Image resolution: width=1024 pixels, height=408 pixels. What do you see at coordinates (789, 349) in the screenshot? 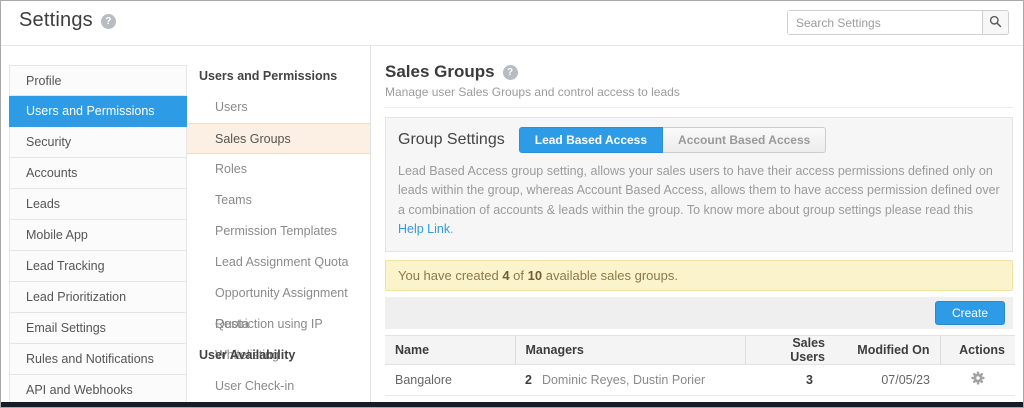
I see `column-header-sales-users: Sales Users` at bounding box center [789, 349].